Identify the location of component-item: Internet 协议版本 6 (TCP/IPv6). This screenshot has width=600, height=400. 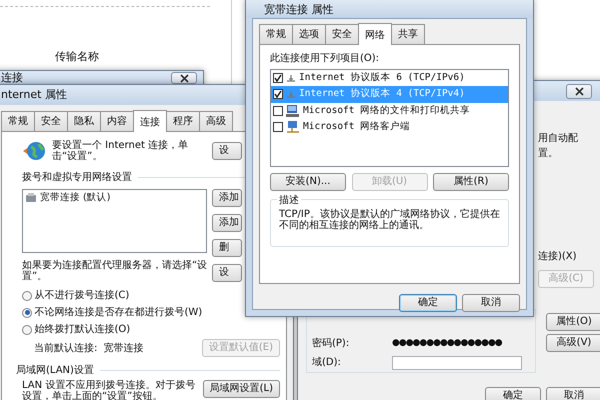
(389, 78).